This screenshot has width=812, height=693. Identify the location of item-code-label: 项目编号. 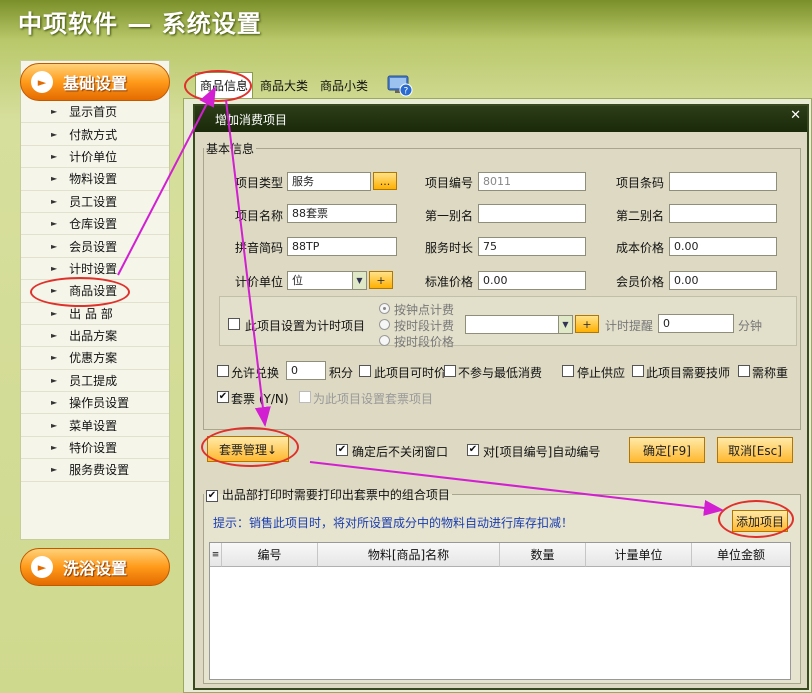
(449, 183).